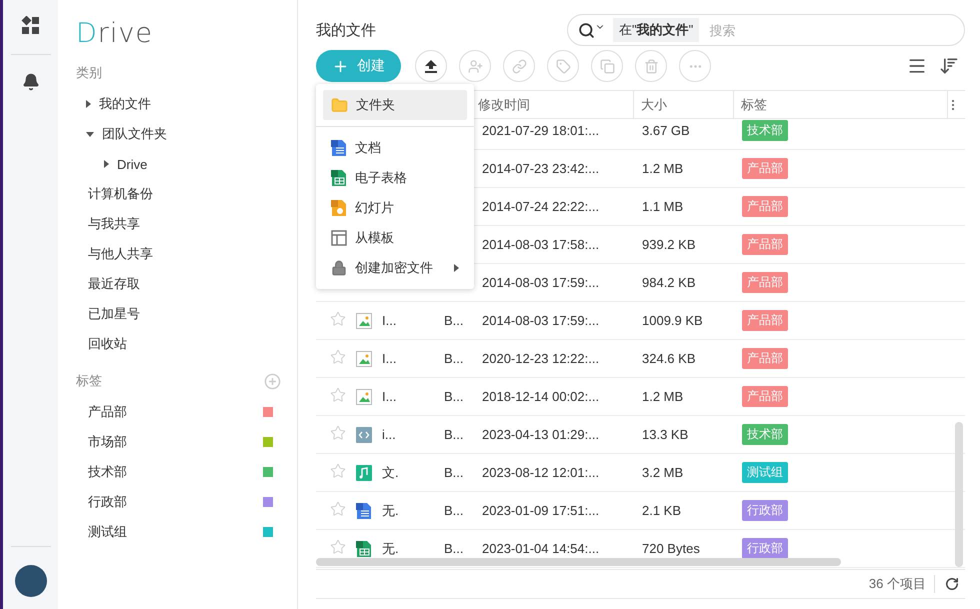  Describe the element at coordinates (272, 381) in the screenshot. I see `add-tag-icon` at that location.